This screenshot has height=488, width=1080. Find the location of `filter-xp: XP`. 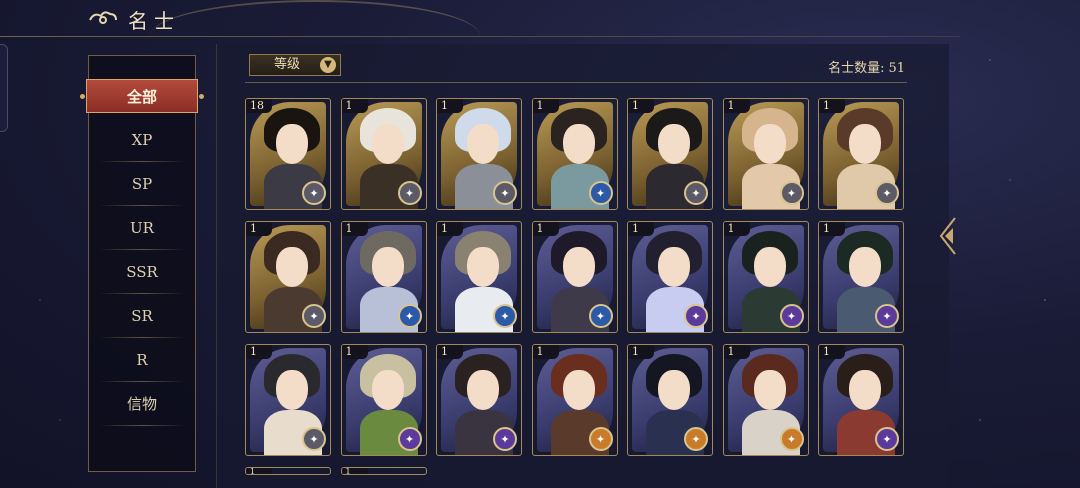

filter-xp: XP is located at coordinates (142, 140).